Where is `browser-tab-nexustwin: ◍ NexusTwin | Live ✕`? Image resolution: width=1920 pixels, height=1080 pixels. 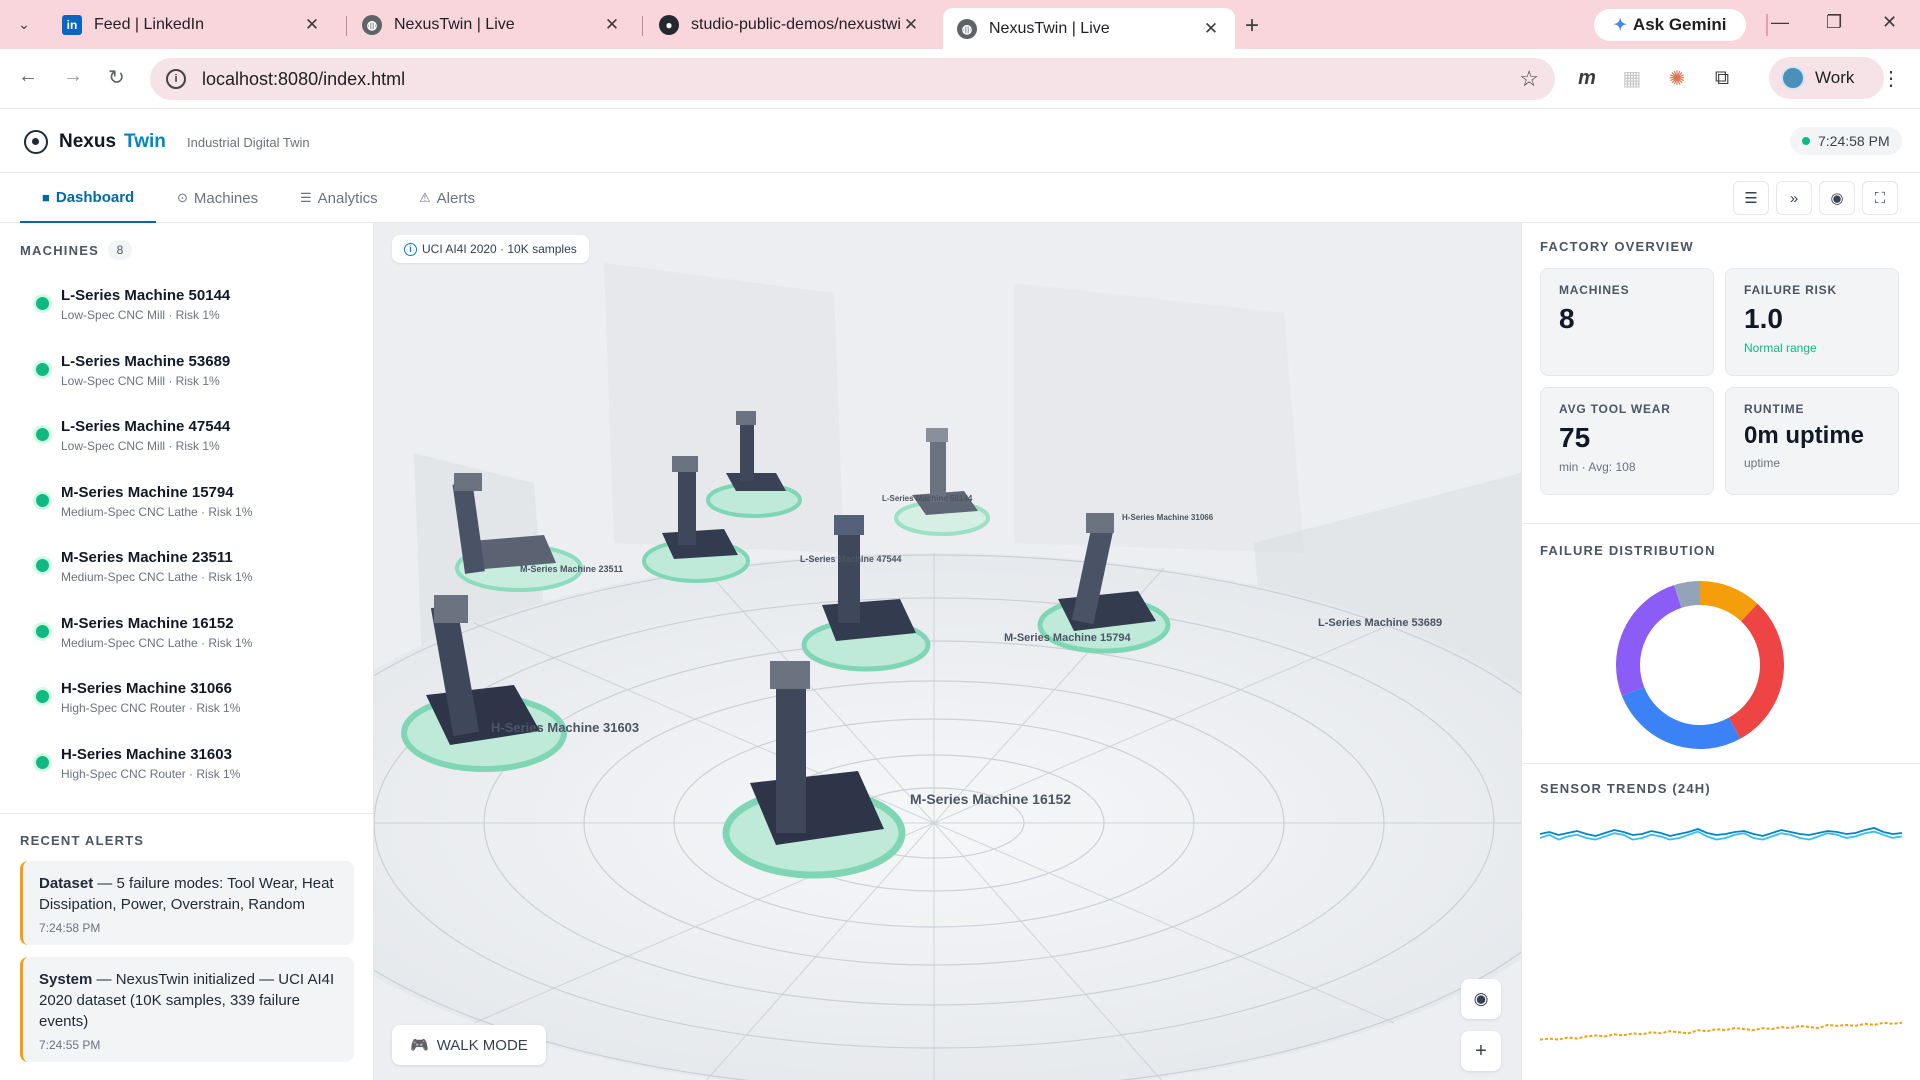
browser-tab-nexustwin: ◍ NexusTwin | Live ✕ is located at coordinates (492, 24).